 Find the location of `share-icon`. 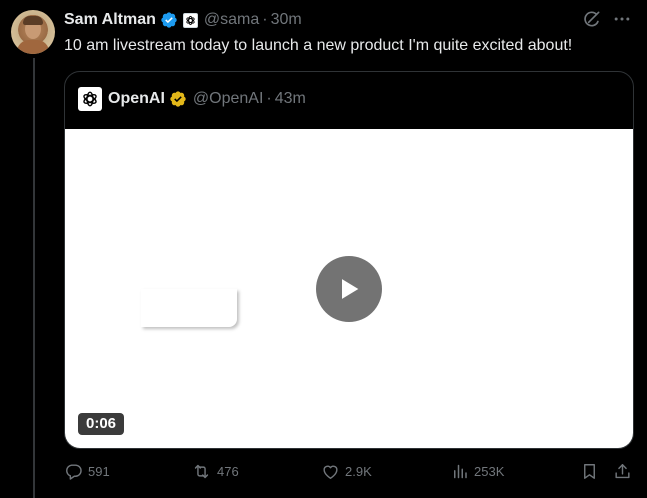

share-icon is located at coordinates (622, 471).